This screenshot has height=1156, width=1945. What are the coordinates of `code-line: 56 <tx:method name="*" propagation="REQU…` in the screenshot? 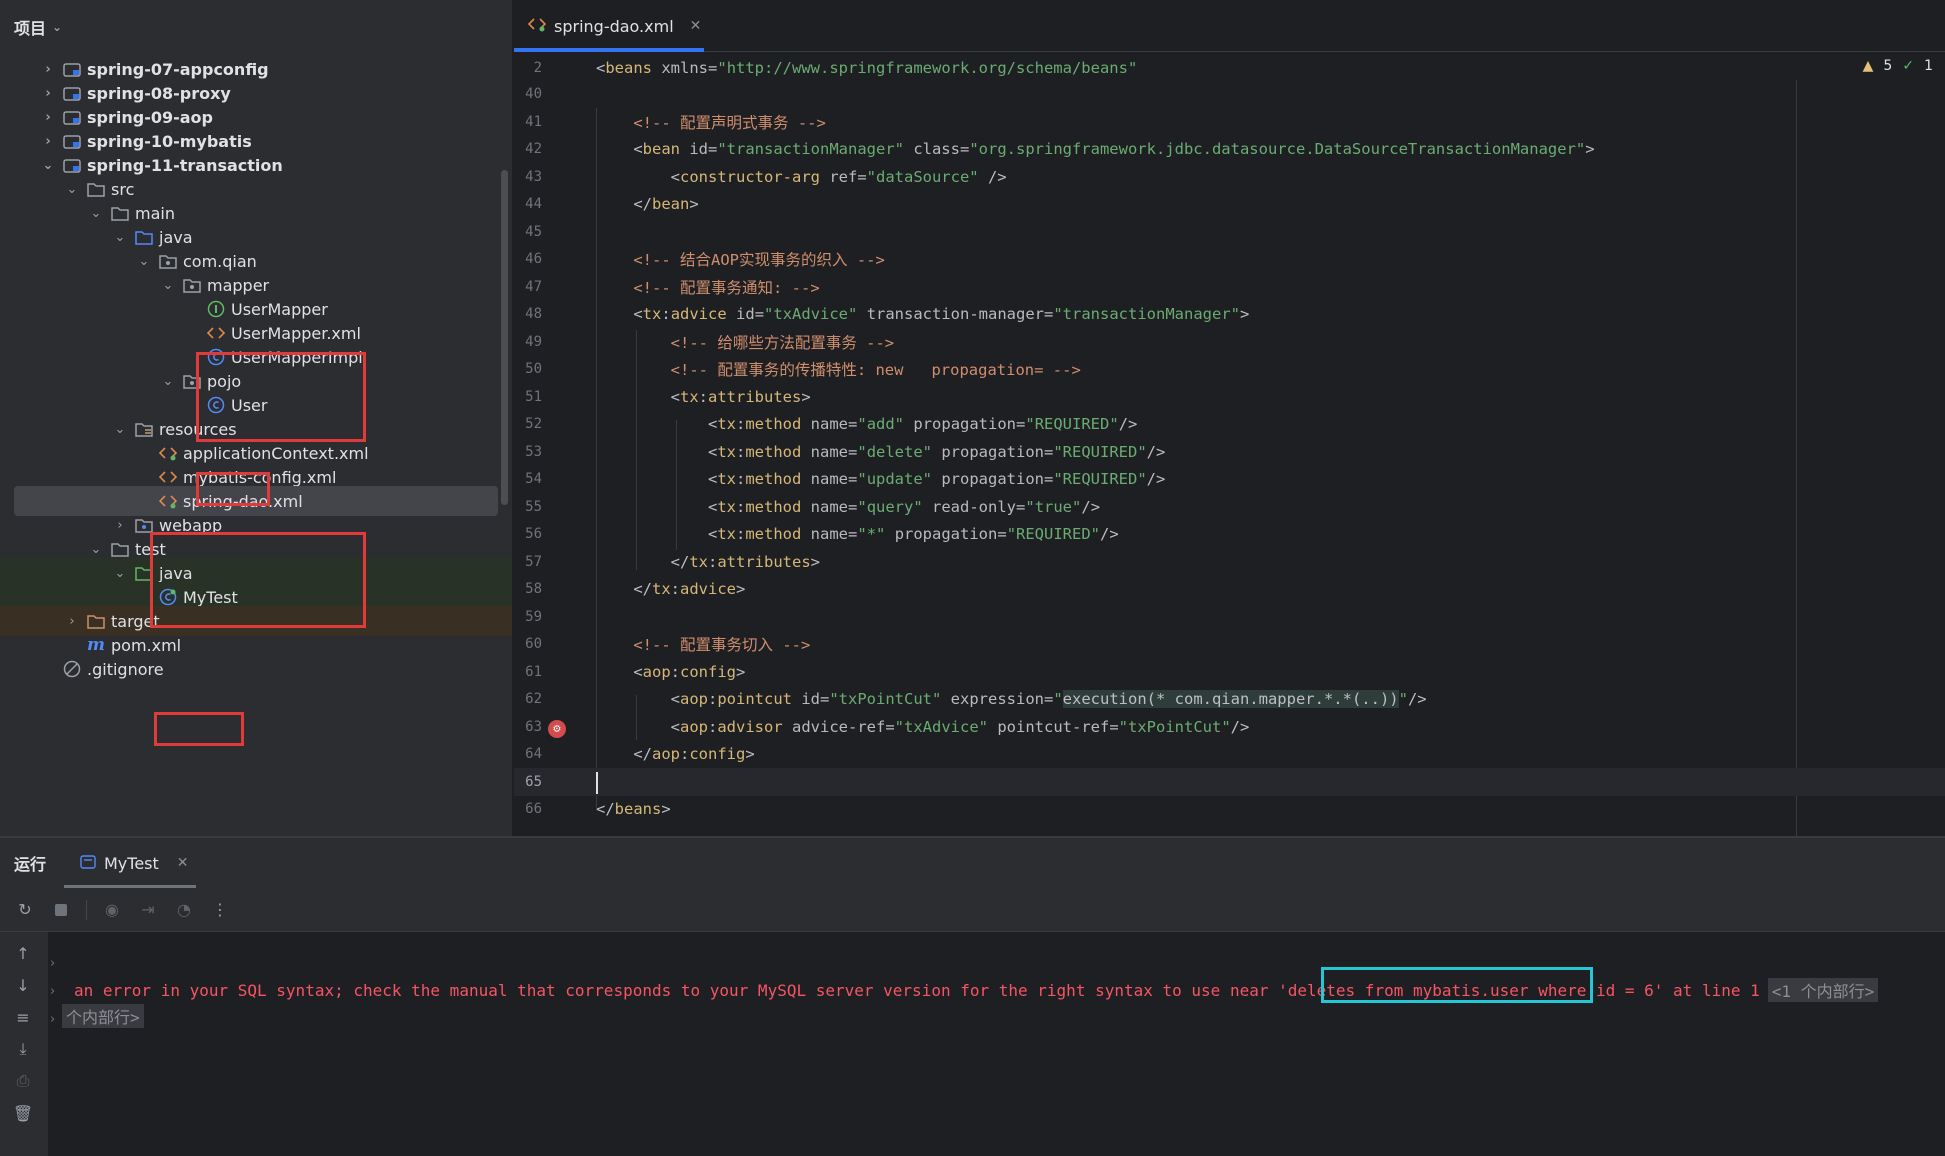 It's located at (1229, 534).